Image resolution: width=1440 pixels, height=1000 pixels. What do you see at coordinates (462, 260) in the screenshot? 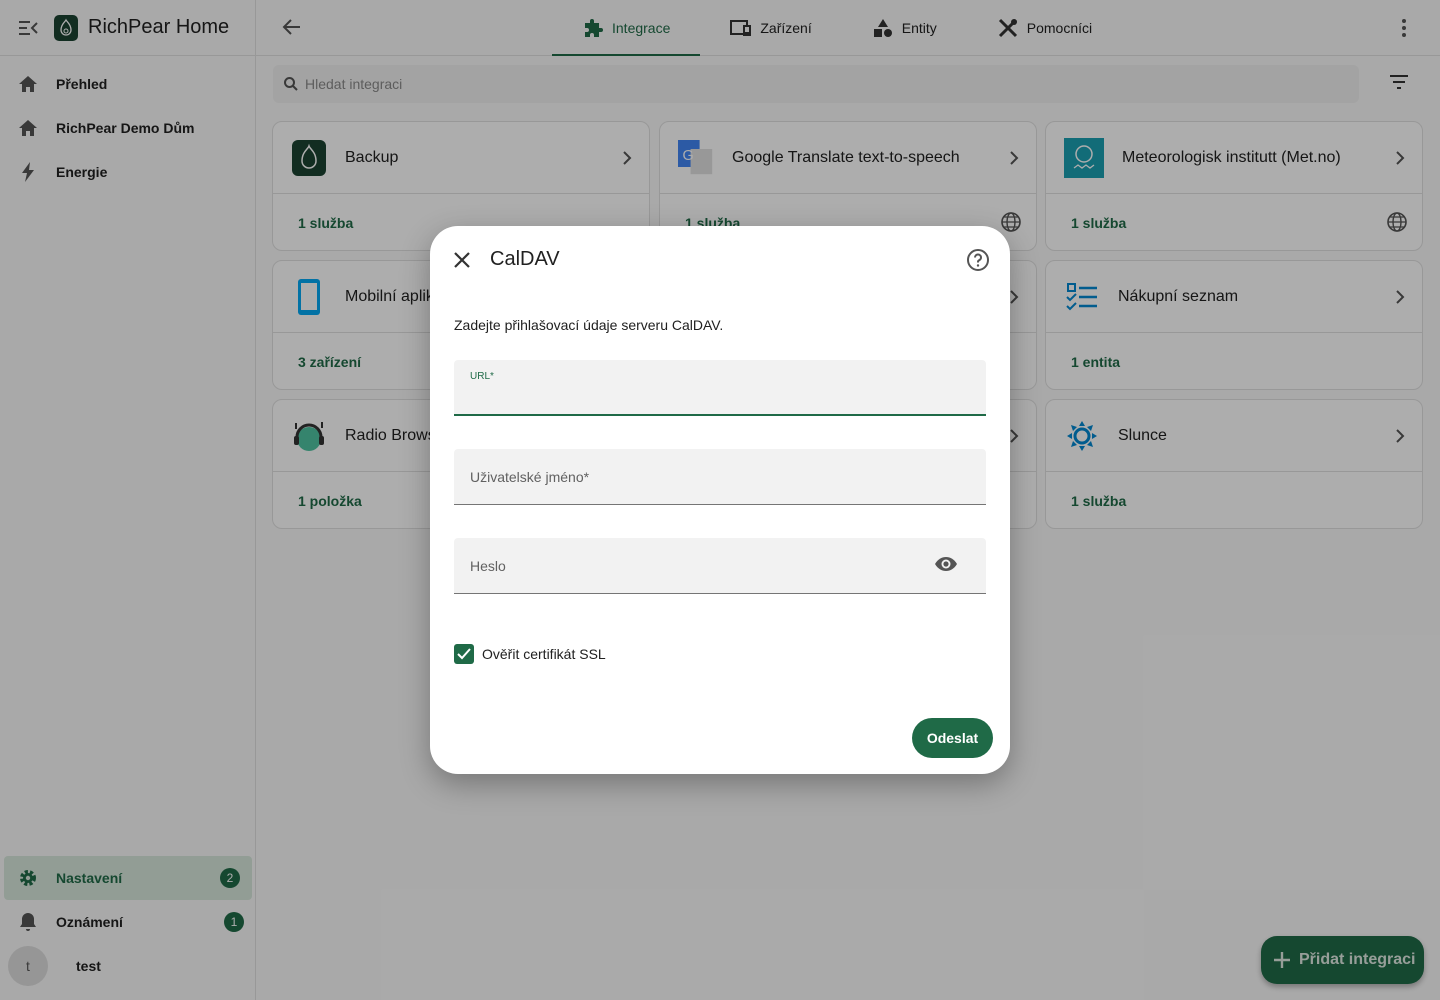
I see `close-icon` at bounding box center [462, 260].